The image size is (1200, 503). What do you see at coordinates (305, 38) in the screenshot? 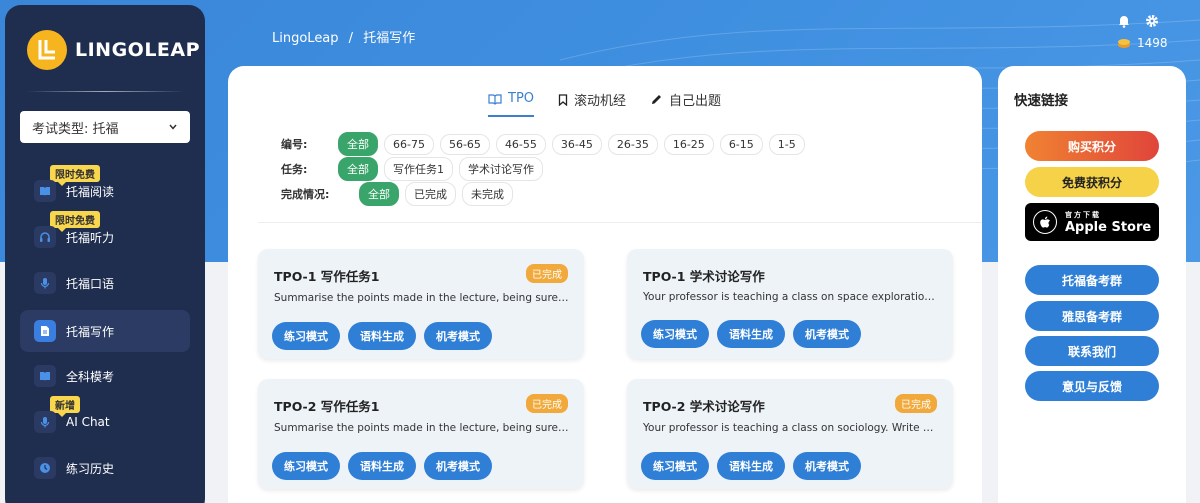
I see `breadcrumb-home: LingoLeap` at bounding box center [305, 38].